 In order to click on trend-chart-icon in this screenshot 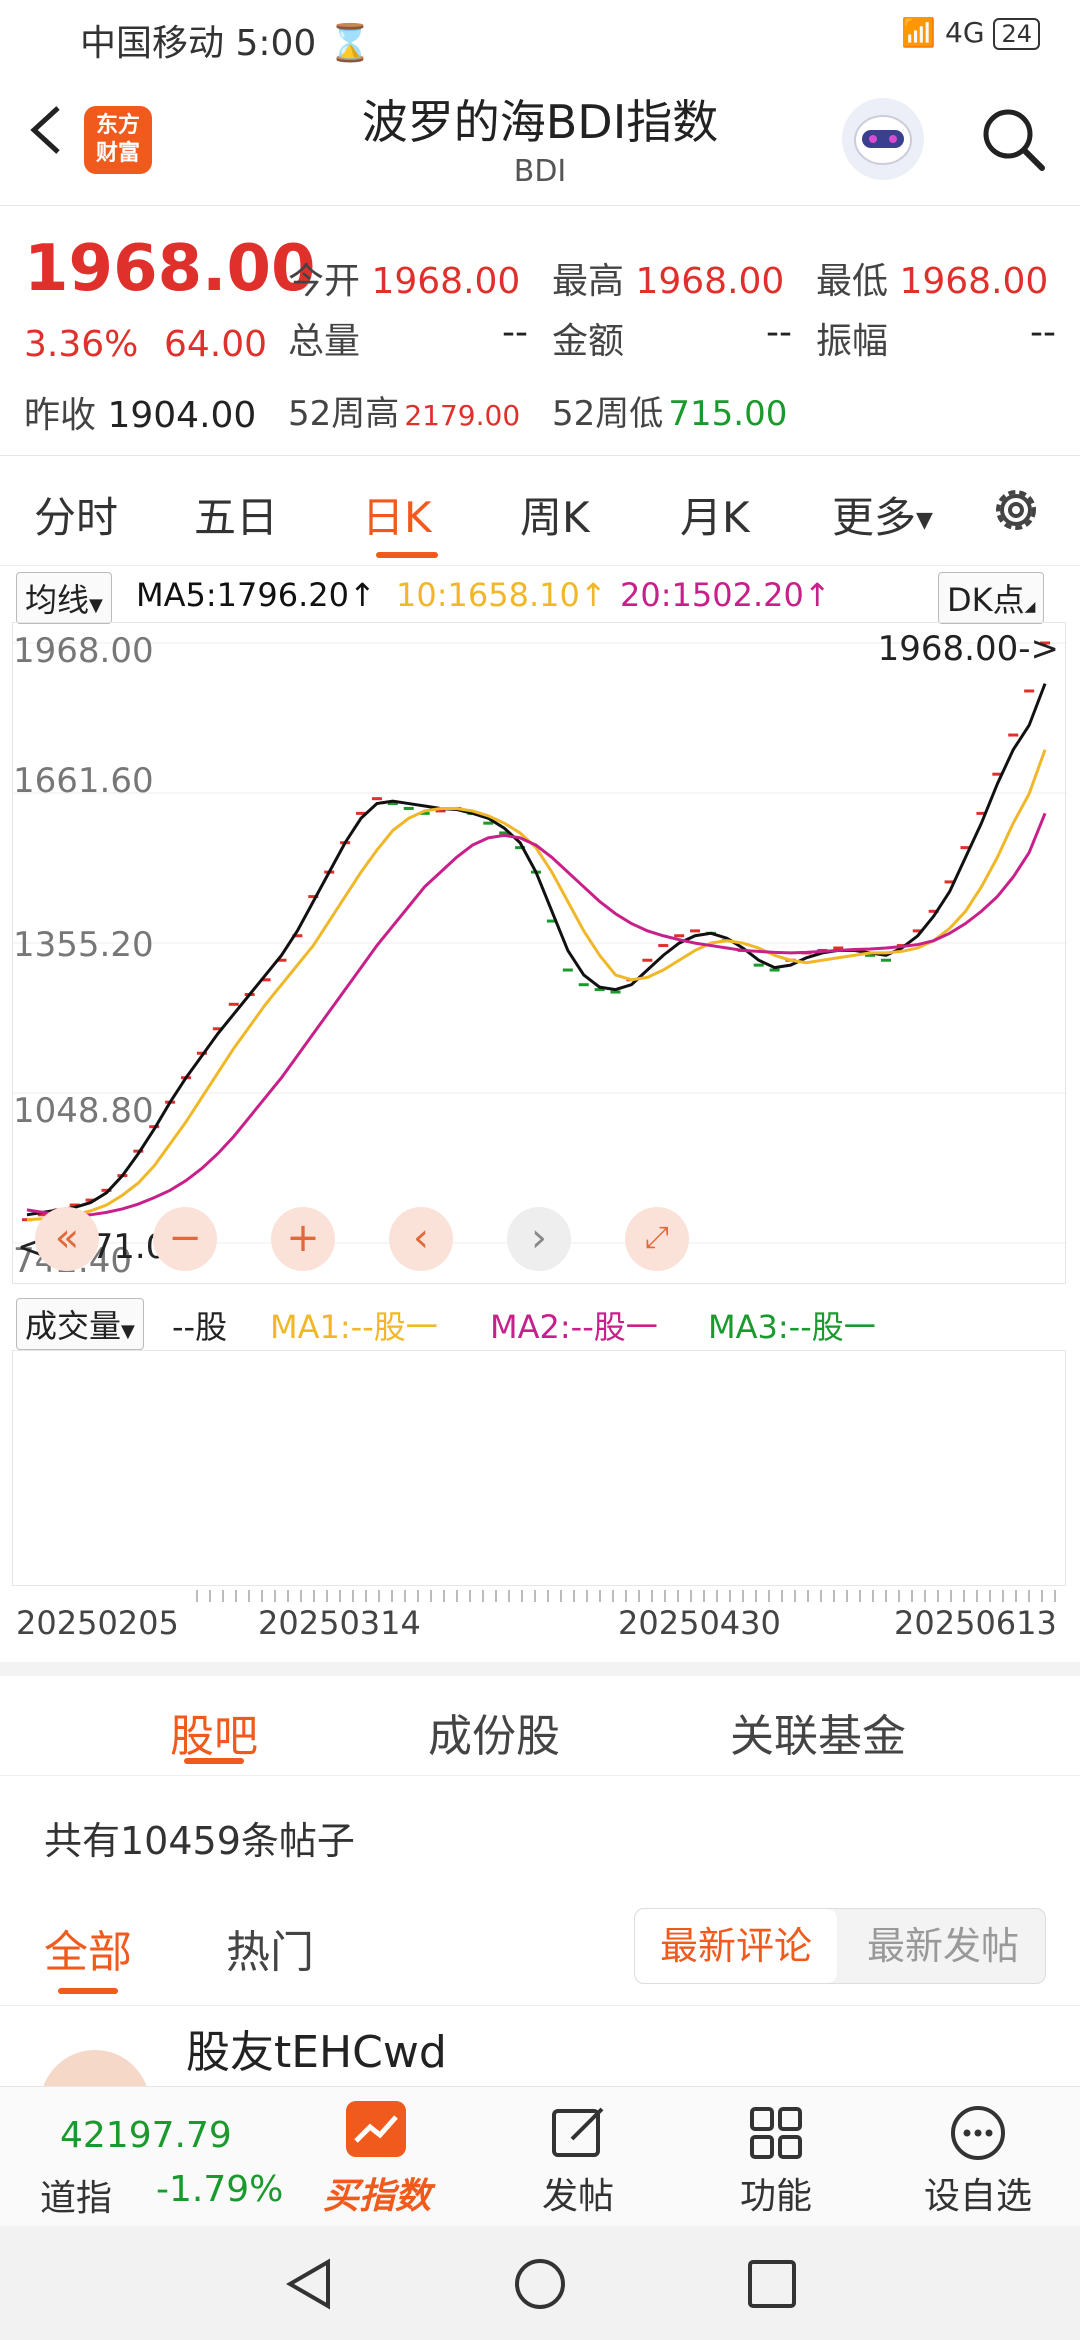, I will do `click(376, 2129)`.